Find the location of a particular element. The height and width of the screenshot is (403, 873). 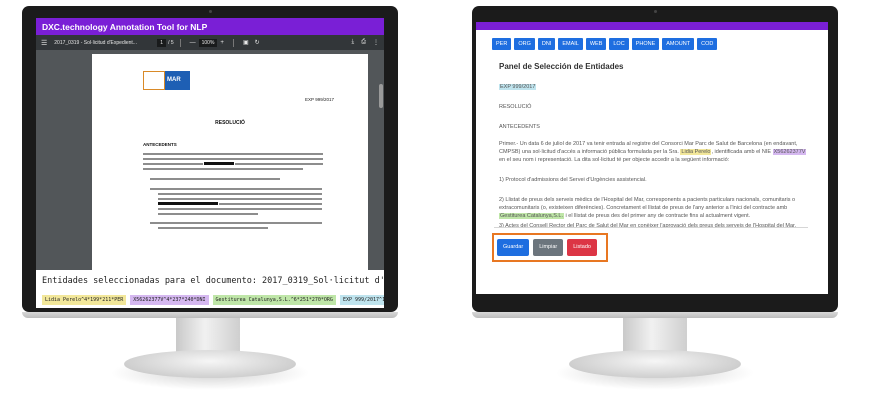

left-monitor-stand-base is located at coordinates (210, 364).